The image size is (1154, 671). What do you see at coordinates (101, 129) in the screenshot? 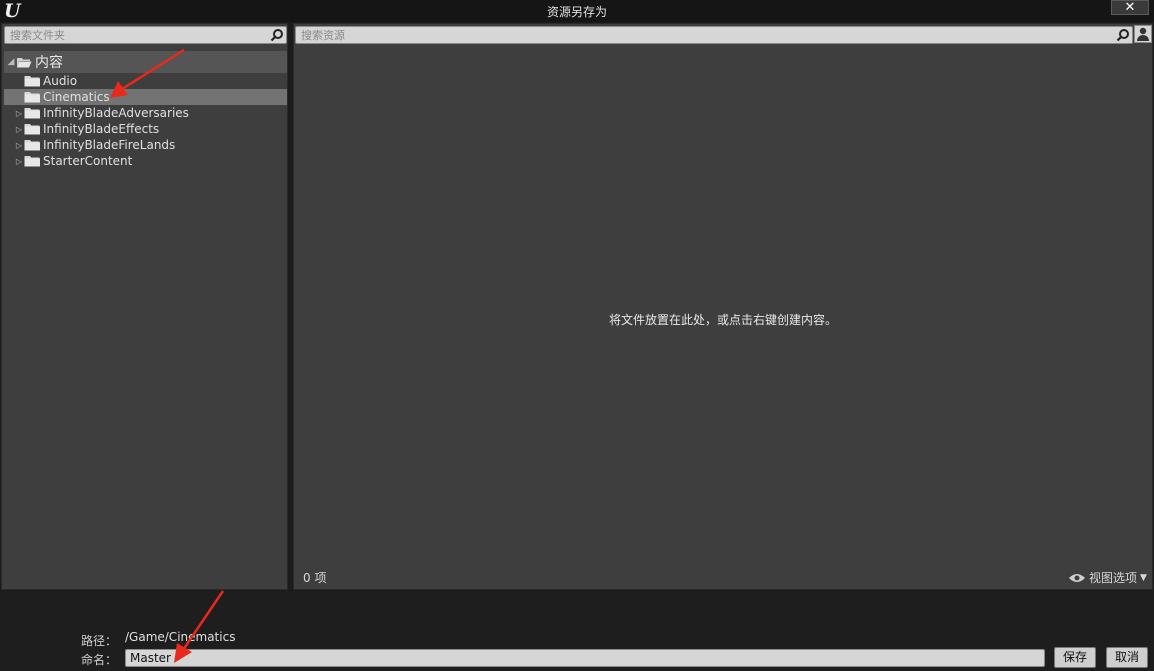
I see `folder-item-label: InfinityBladeEffects` at bounding box center [101, 129].